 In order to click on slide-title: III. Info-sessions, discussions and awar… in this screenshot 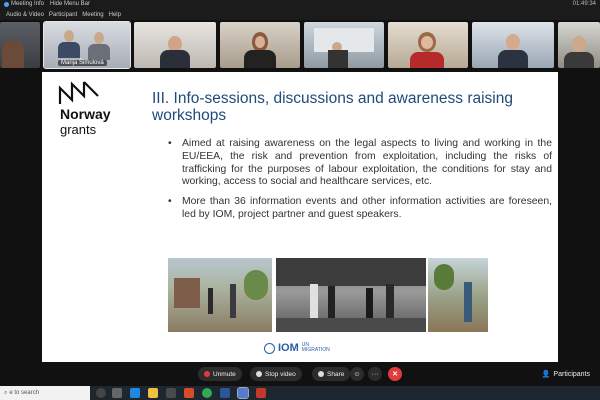, I will do `click(332, 107)`.